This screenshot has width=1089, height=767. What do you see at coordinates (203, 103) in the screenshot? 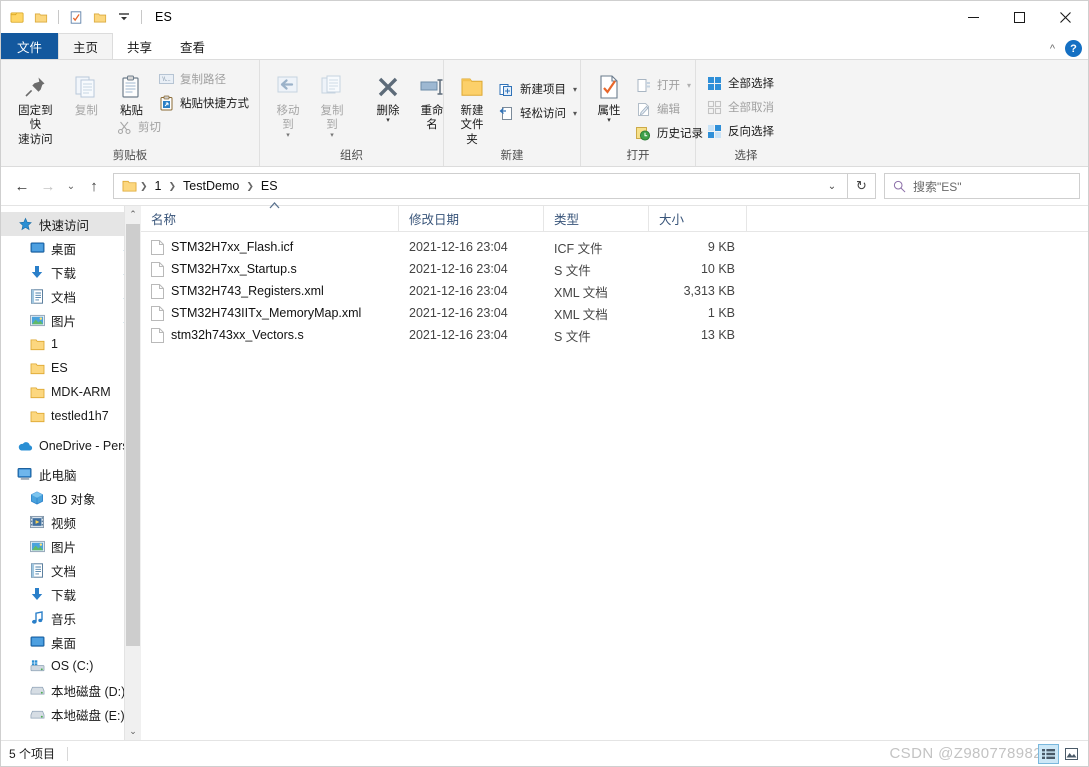
I see `paste-shortcut-button: 粘贴快捷方式` at bounding box center [203, 103].